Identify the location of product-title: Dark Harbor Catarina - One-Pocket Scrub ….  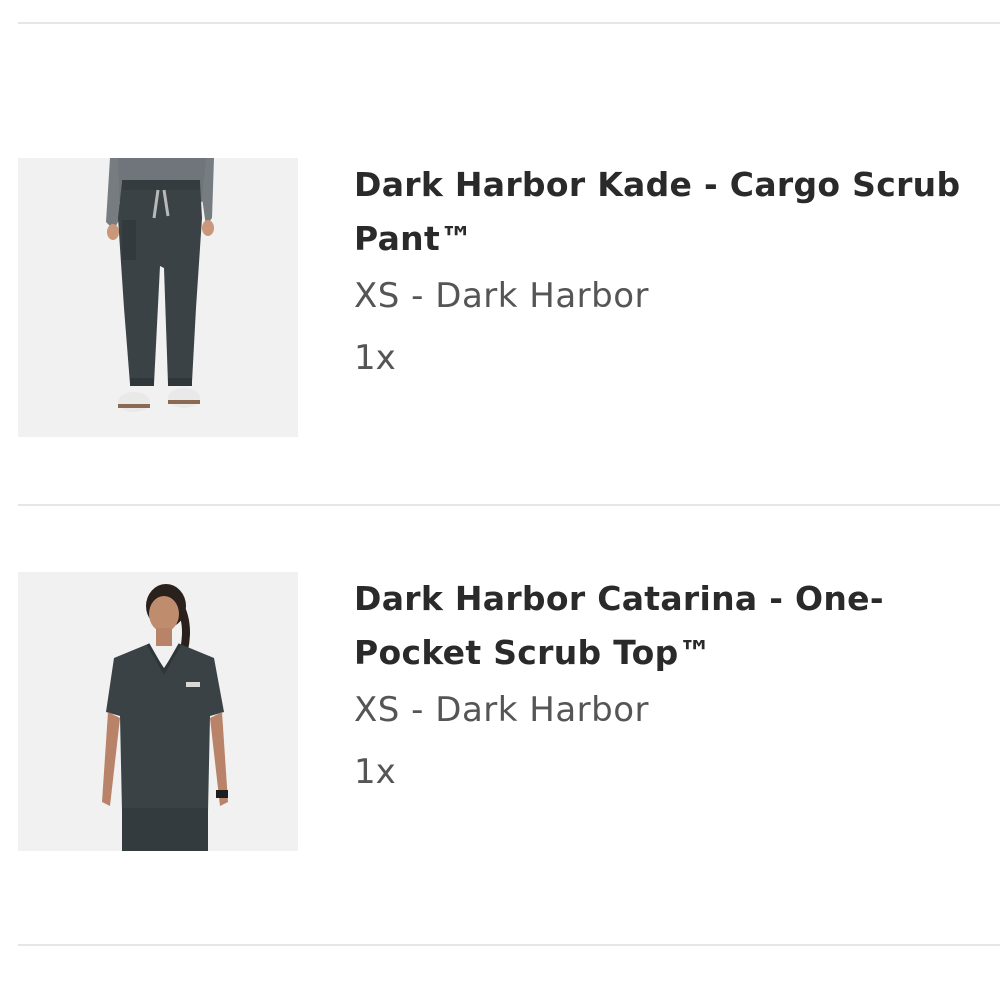
(674, 626).